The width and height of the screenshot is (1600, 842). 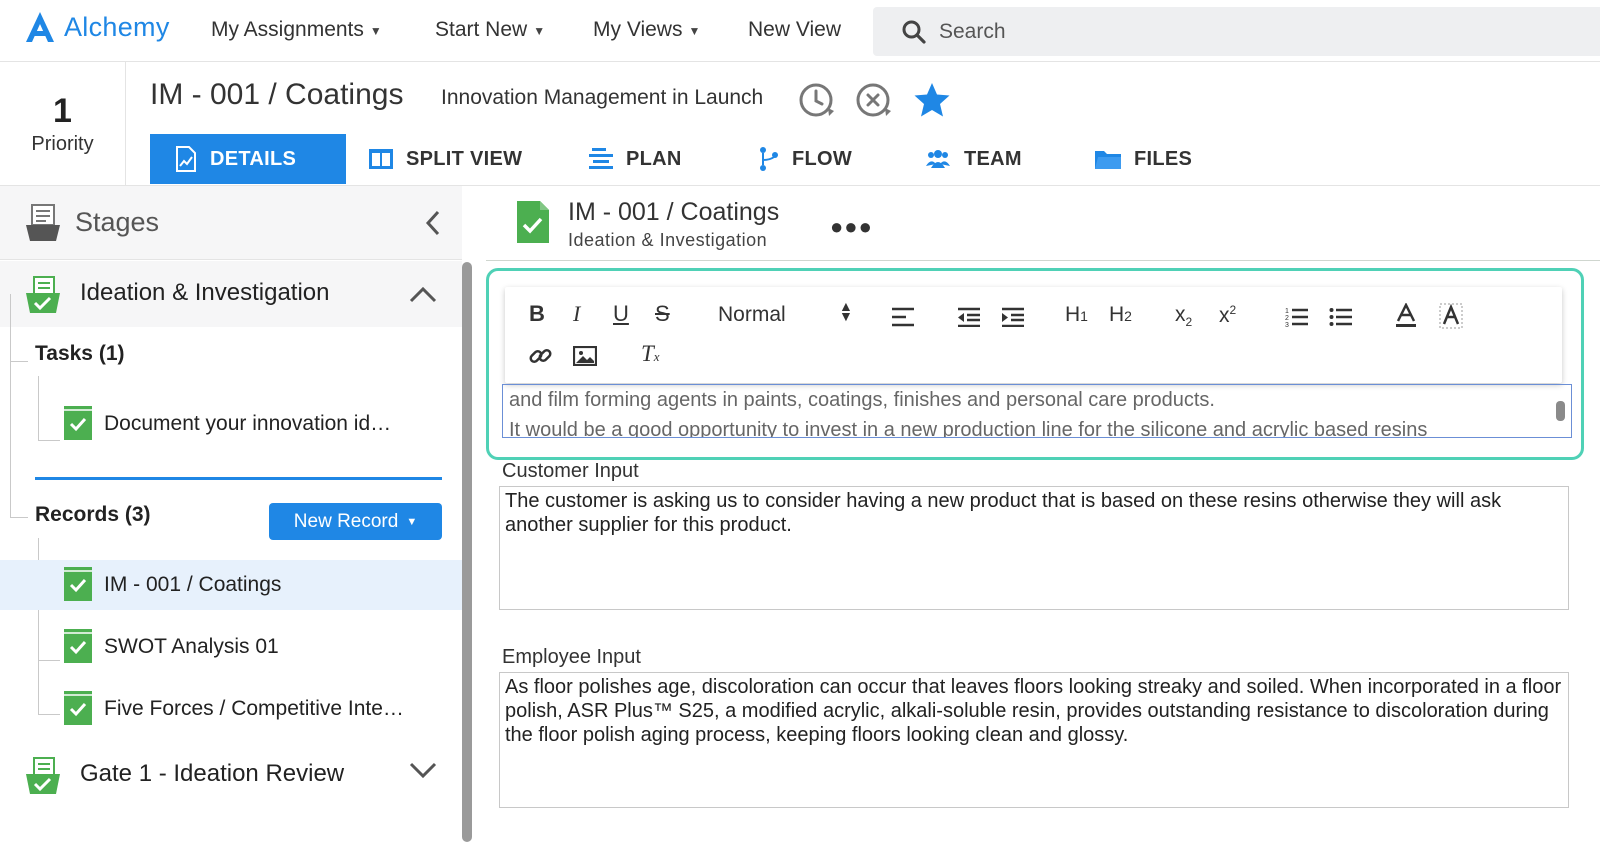 What do you see at coordinates (296, 30) in the screenshot?
I see `nav-my-assignments: My Assignments ▼` at bounding box center [296, 30].